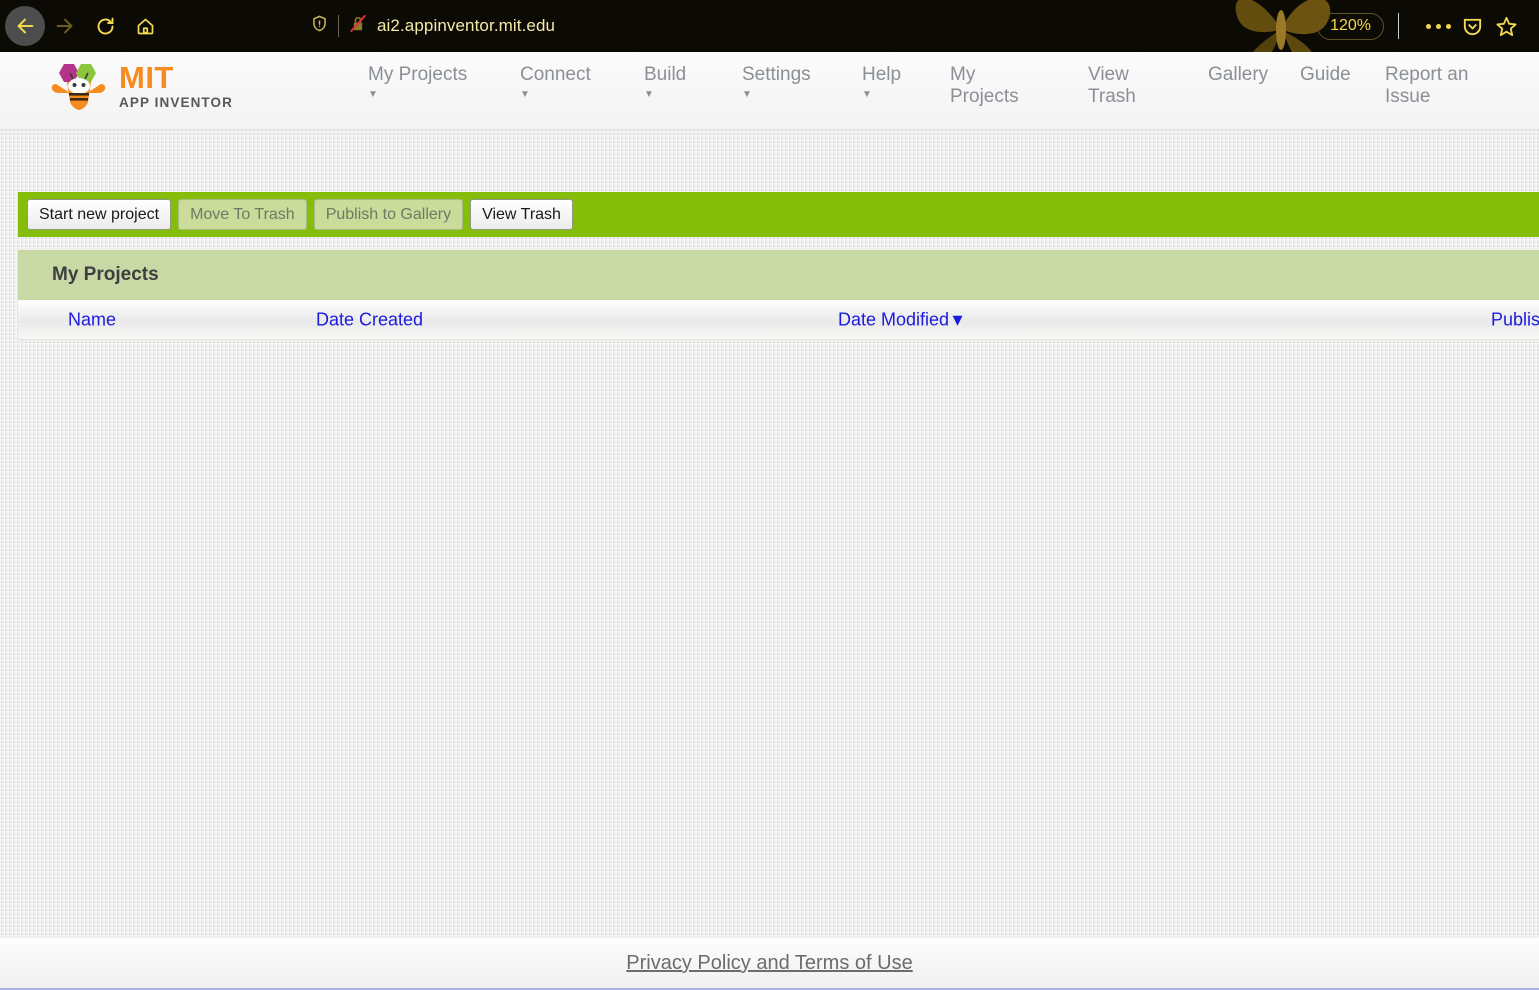 The height and width of the screenshot is (990, 1539). I want to click on nav-item-my-projects: My Projects ▼, so click(443, 82).